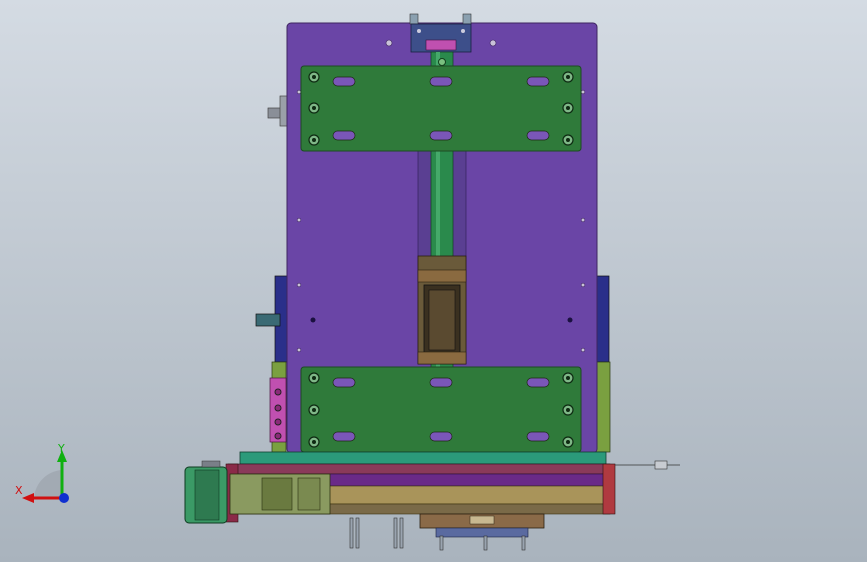 This screenshot has height=566, width=867. Describe the element at coordinates (61, 448) in the screenshot. I see `axis-y-label: Y` at that location.